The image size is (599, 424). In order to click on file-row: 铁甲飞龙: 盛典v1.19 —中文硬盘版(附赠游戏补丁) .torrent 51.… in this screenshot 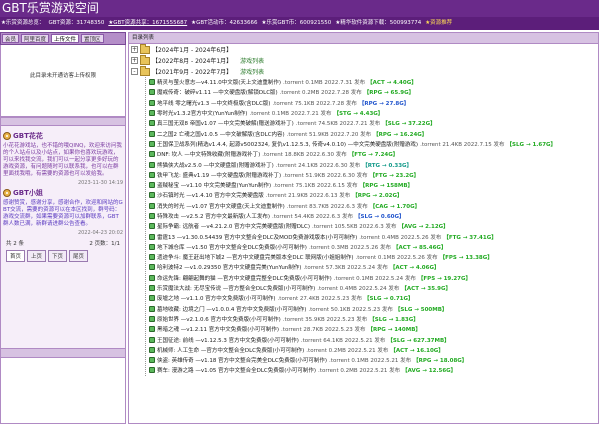, I will do `click(373, 175)`.